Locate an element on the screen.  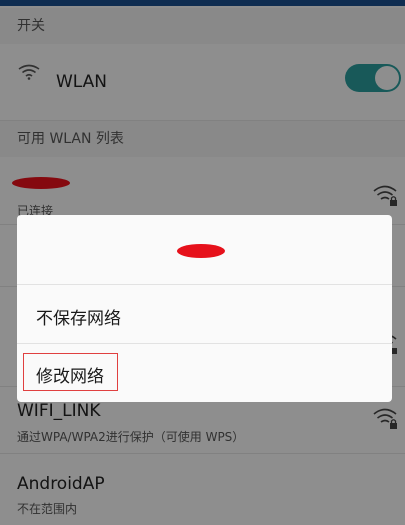
highlight-box is located at coordinates (70, 372).